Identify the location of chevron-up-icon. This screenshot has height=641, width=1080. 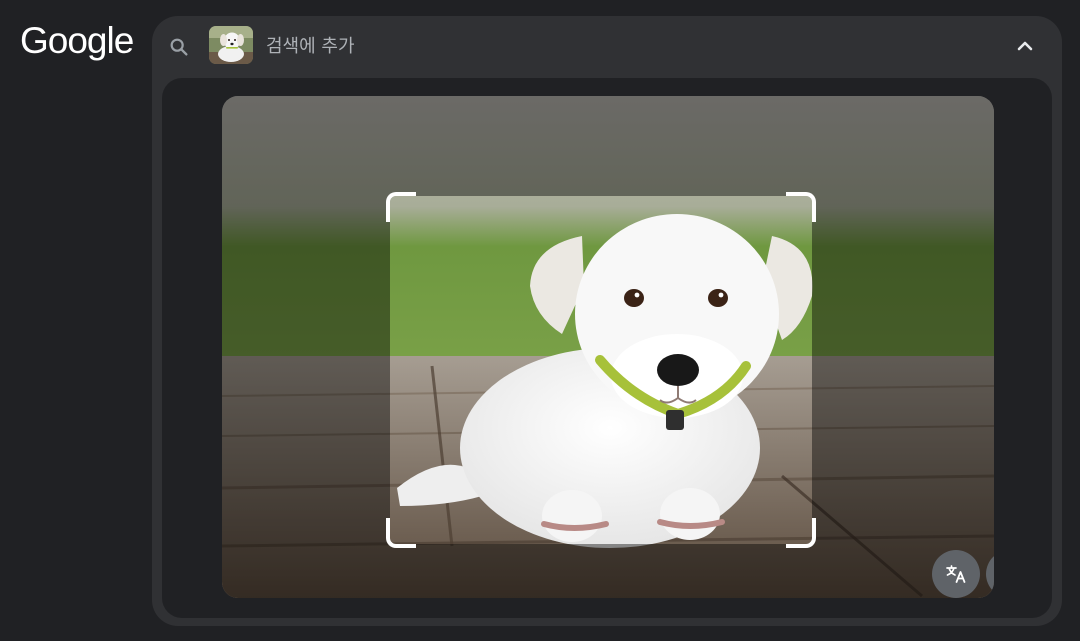
(1025, 46).